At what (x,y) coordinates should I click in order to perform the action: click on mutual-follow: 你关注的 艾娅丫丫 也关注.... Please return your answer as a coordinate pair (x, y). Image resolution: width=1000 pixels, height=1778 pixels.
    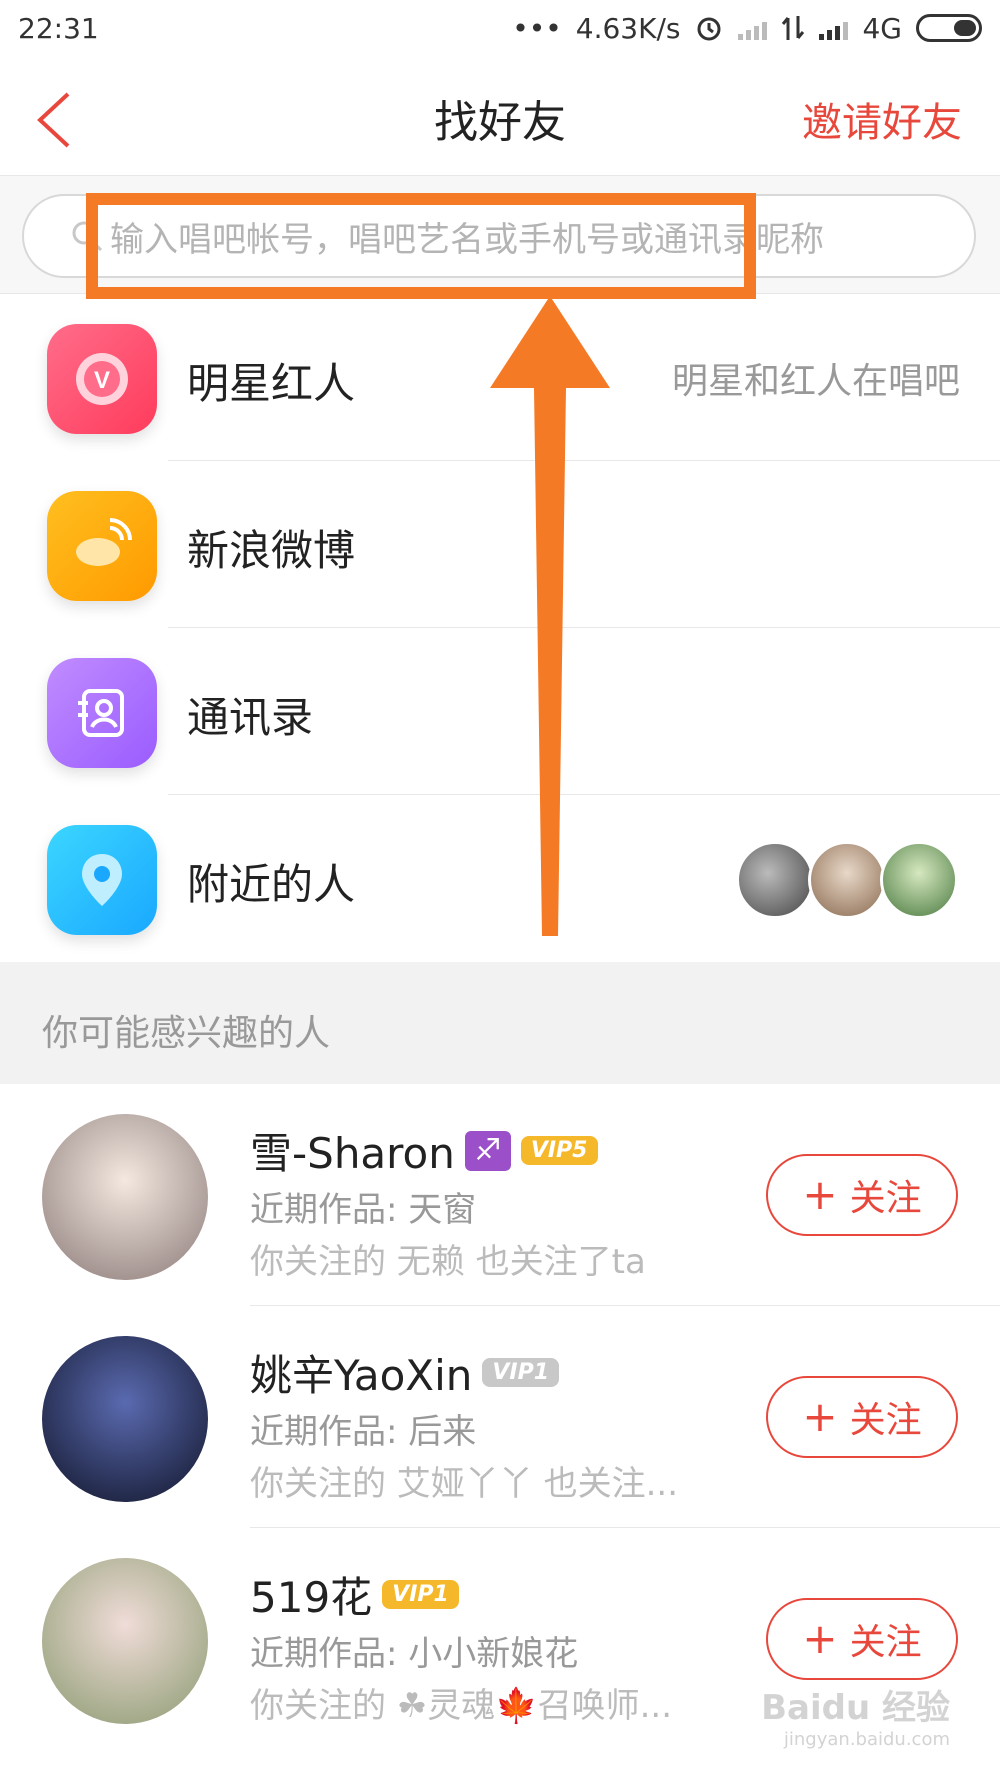
    Looking at the image, I should click on (464, 1484).